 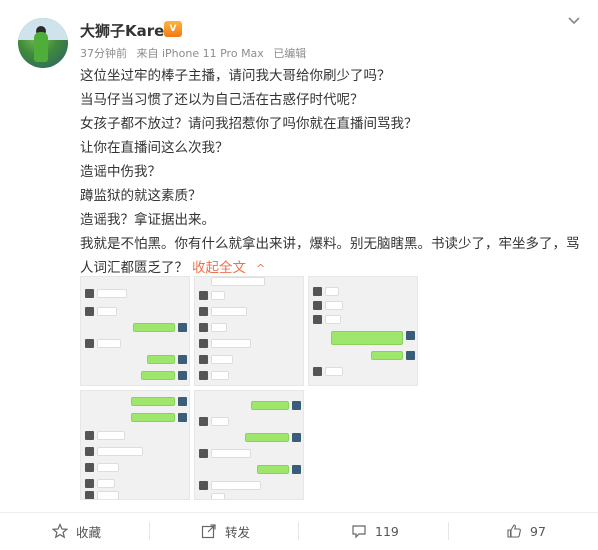 What do you see at coordinates (200, 53) in the screenshot?
I see `post-source: 来自 iPhone 11 Pro Max` at bounding box center [200, 53].